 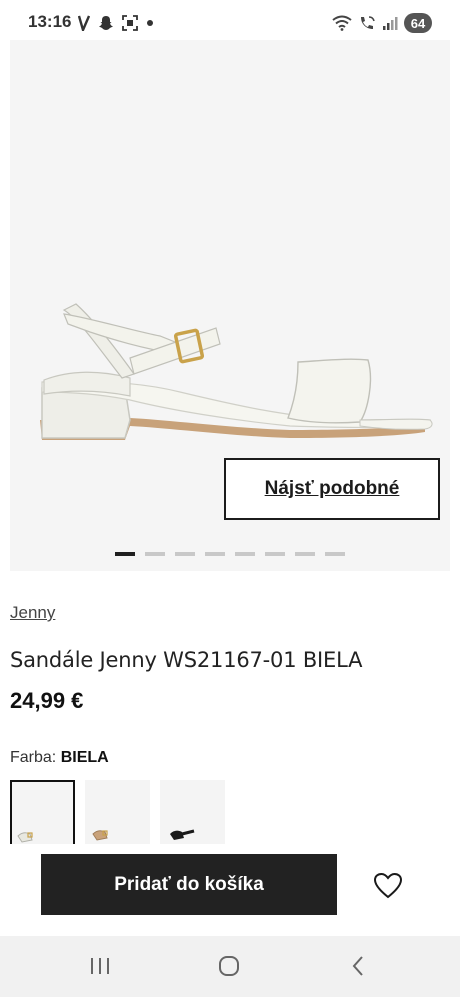 What do you see at coordinates (230, 554) in the screenshot?
I see `gallery-pagination` at bounding box center [230, 554].